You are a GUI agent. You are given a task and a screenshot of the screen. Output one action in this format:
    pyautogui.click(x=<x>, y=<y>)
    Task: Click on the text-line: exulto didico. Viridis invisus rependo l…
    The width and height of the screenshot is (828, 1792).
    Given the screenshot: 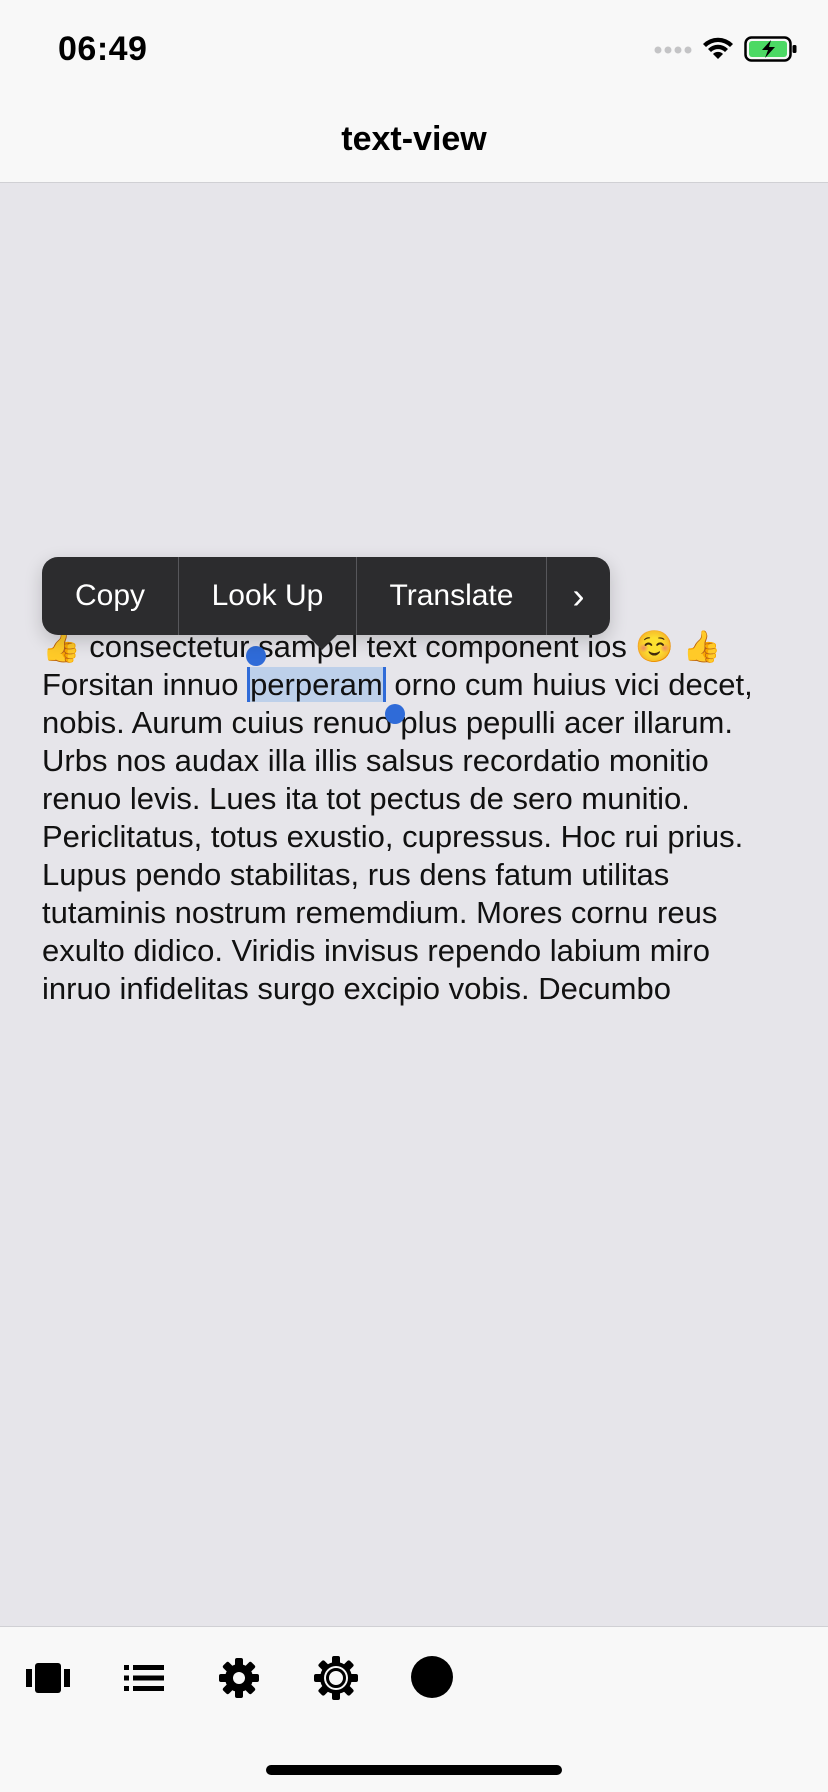 What is the action you would take?
    pyautogui.click(x=376, y=950)
    